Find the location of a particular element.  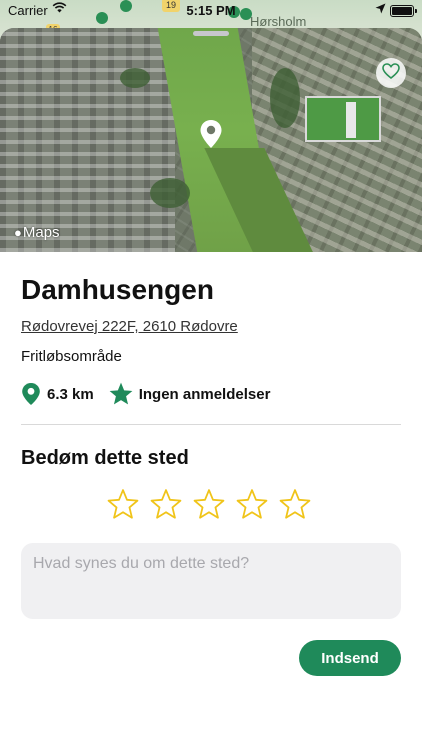

favorite-button is located at coordinates (391, 73).